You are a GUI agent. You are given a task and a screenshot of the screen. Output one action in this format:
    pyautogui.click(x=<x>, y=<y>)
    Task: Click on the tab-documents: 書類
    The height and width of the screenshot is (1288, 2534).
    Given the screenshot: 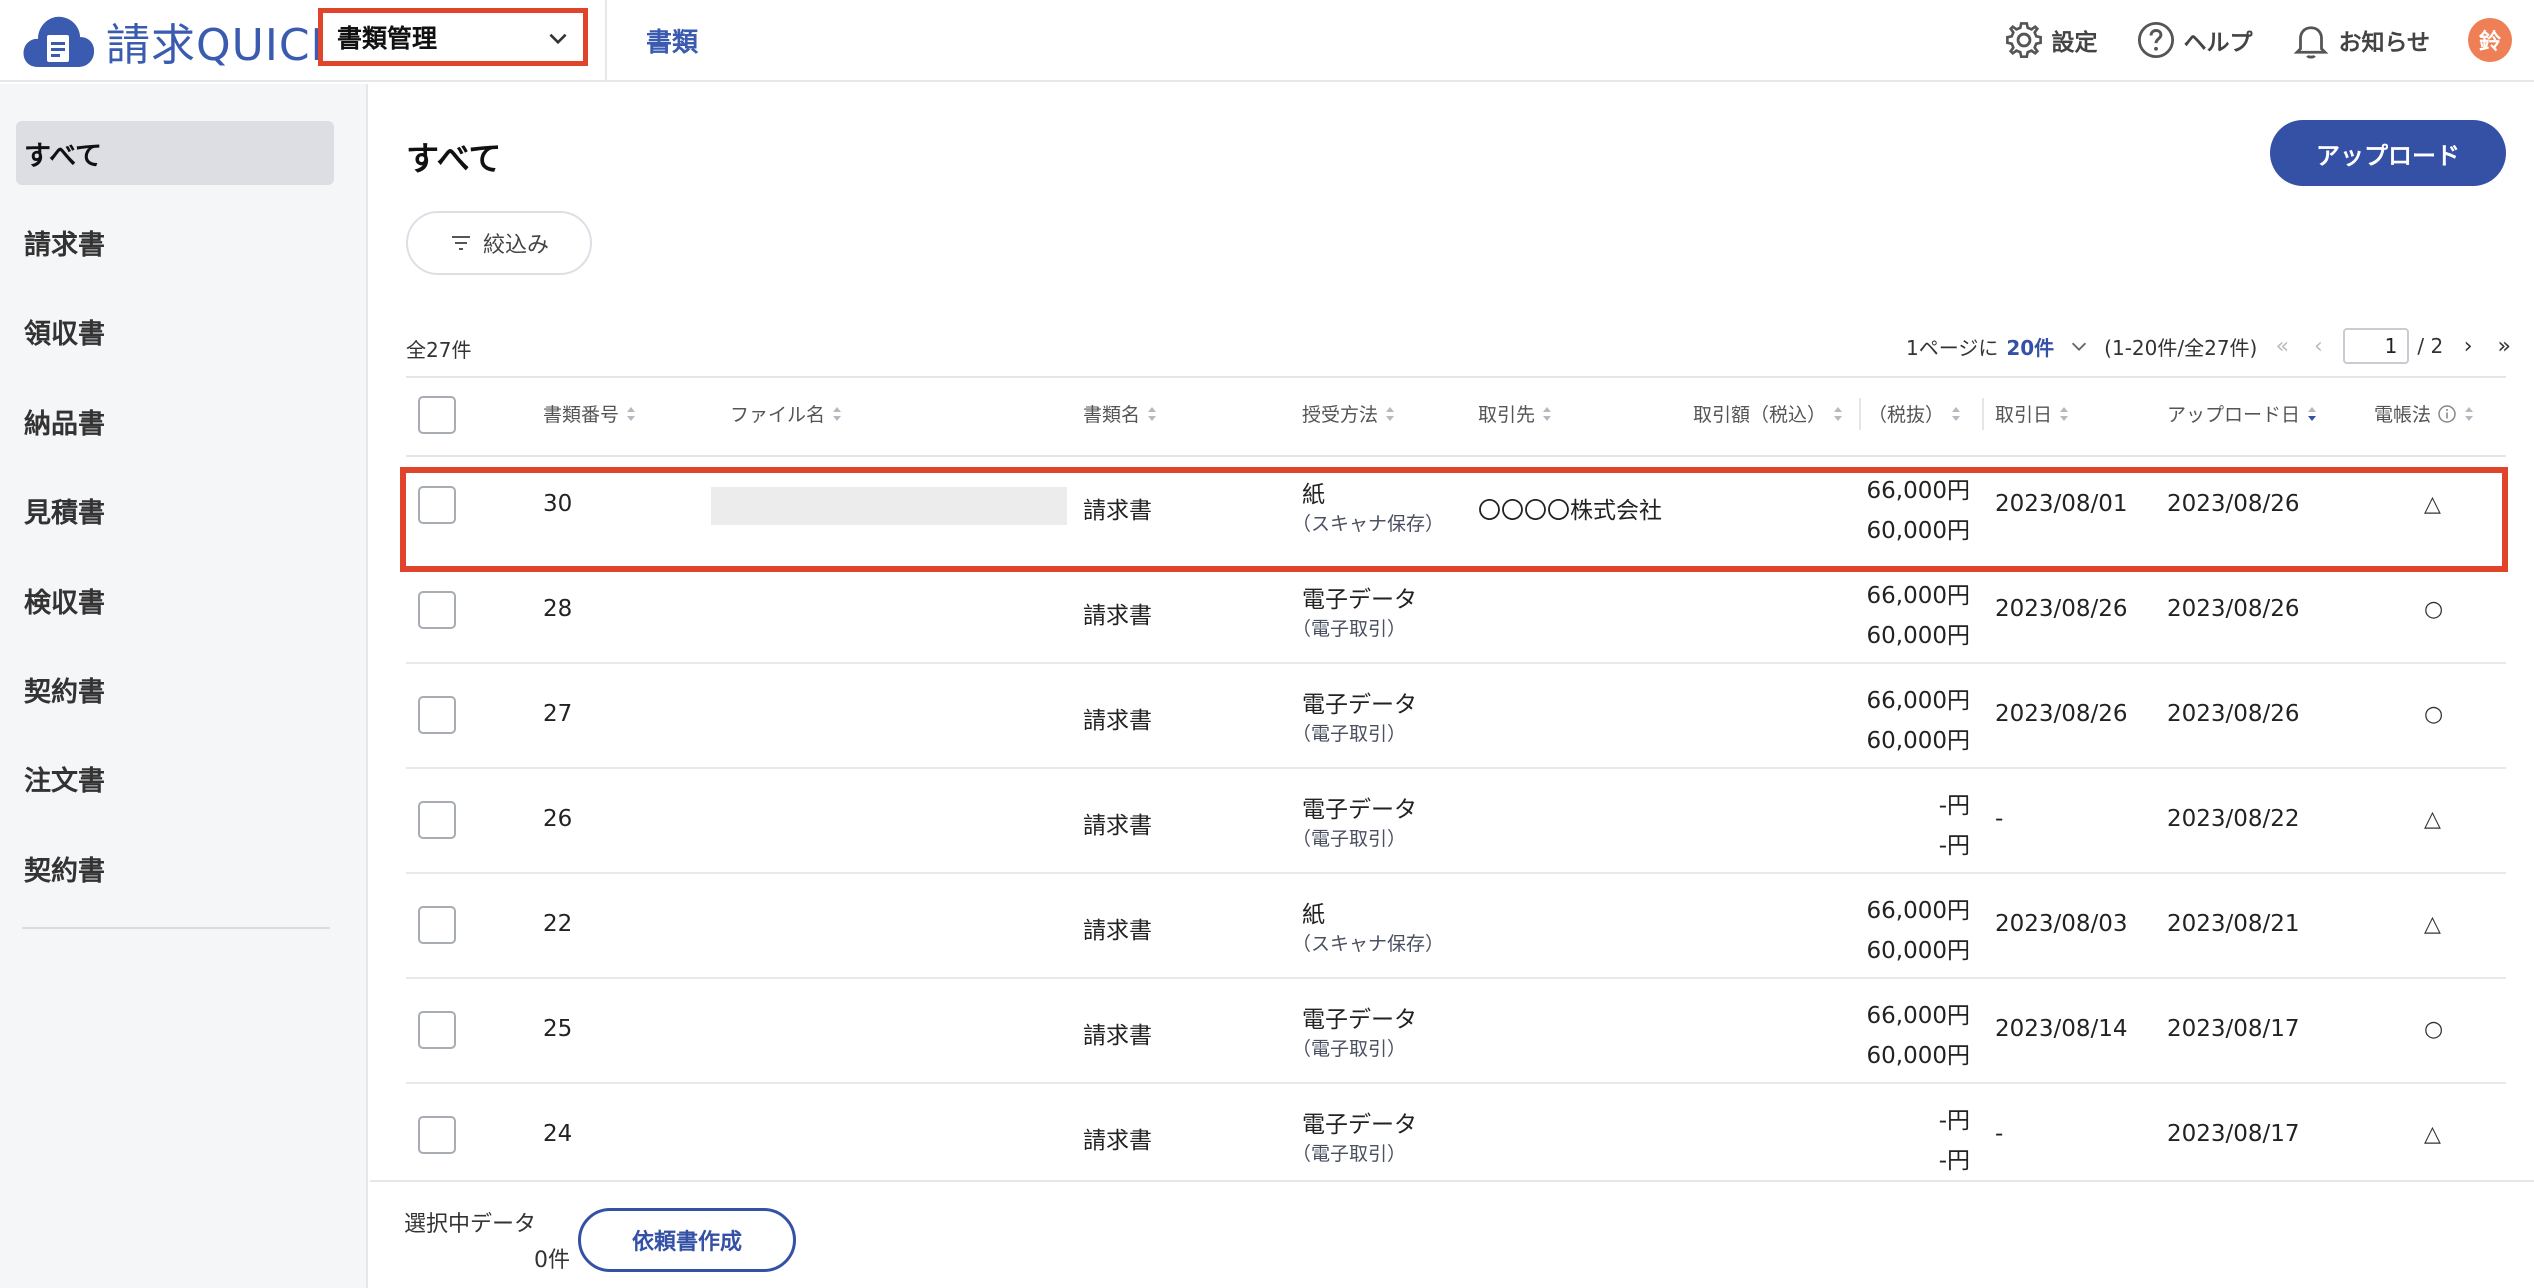 What is the action you would take?
    pyautogui.click(x=672, y=40)
    